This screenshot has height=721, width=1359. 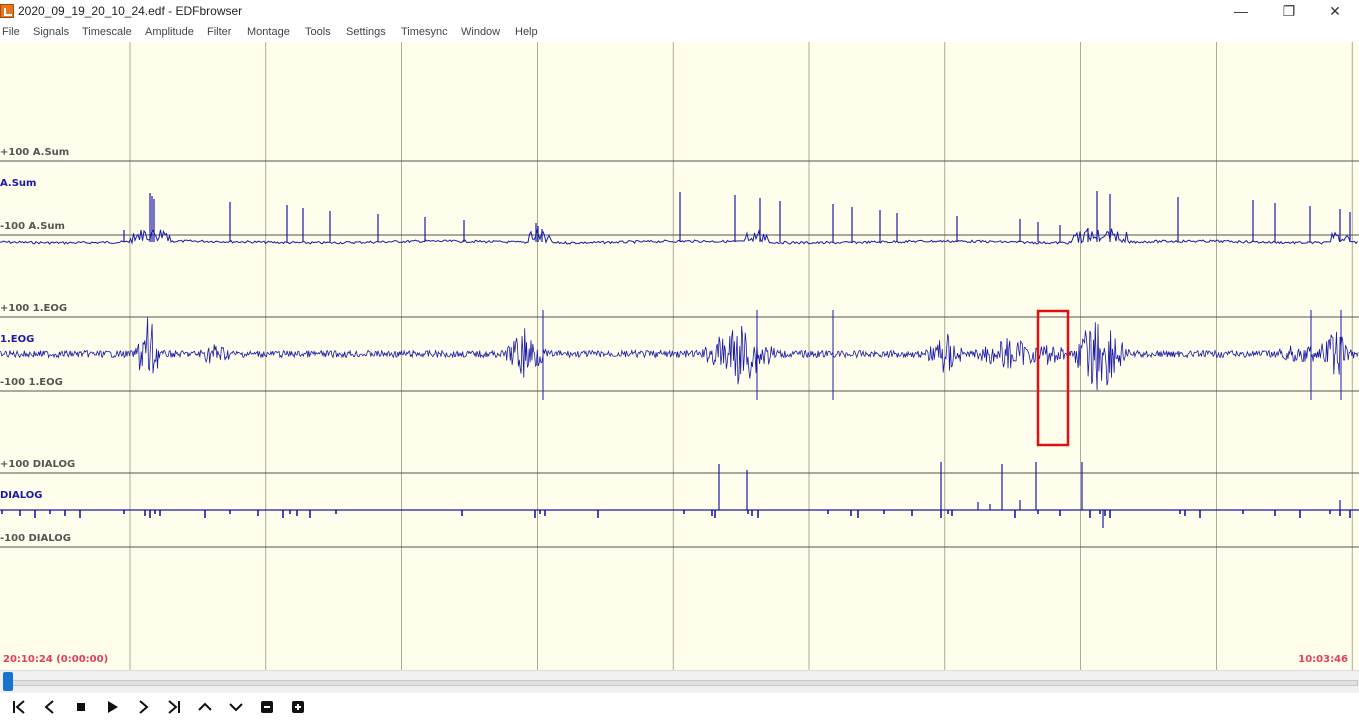 I want to click on zoom-in-button, so click(x=298, y=707).